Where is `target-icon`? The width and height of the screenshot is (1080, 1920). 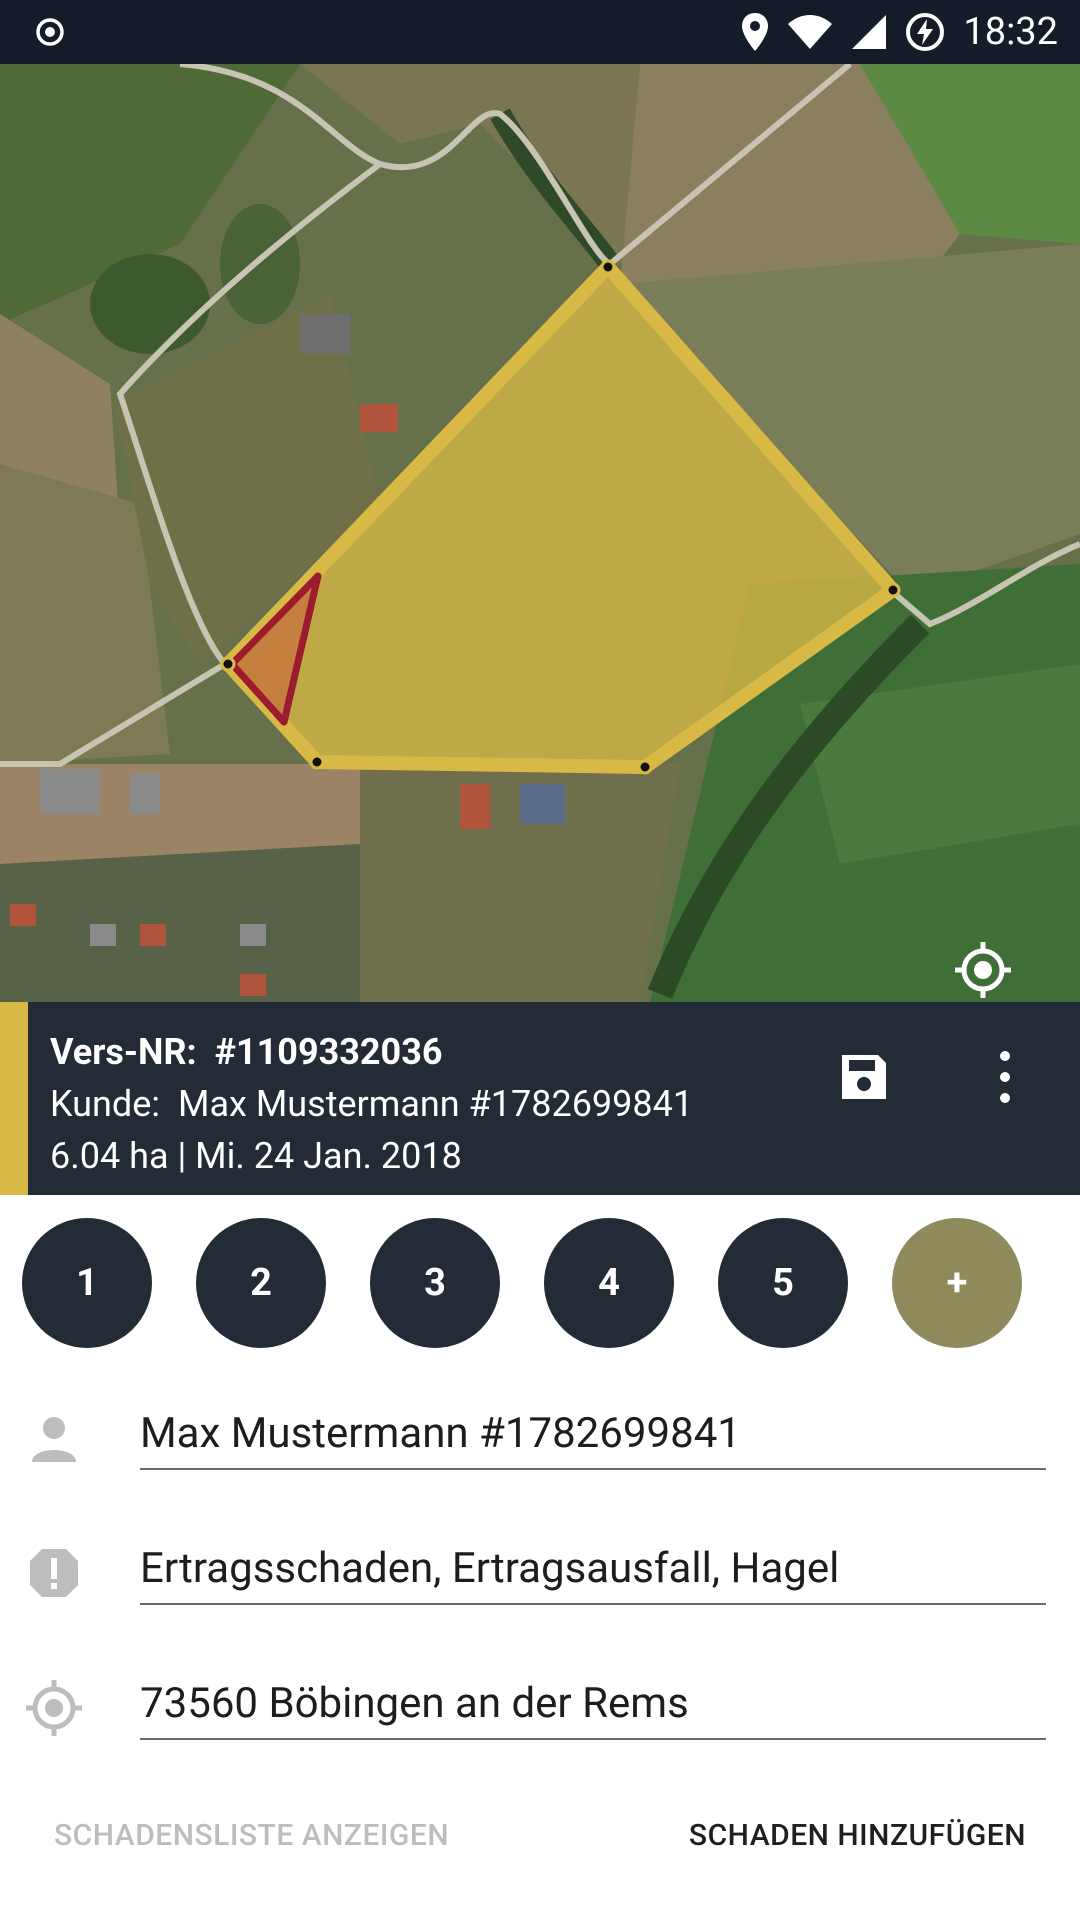 target-icon is located at coordinates (50, 32).